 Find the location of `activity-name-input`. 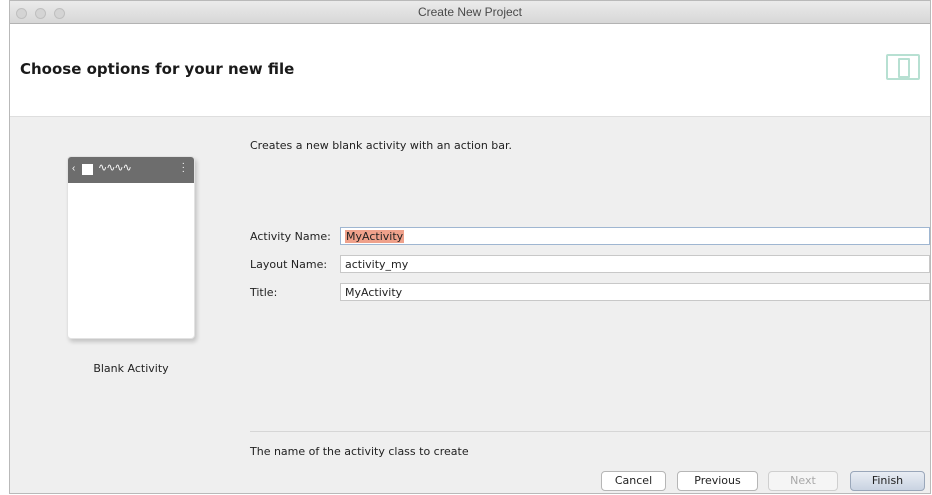

activity-name-input is located at coordinates (635, 236).